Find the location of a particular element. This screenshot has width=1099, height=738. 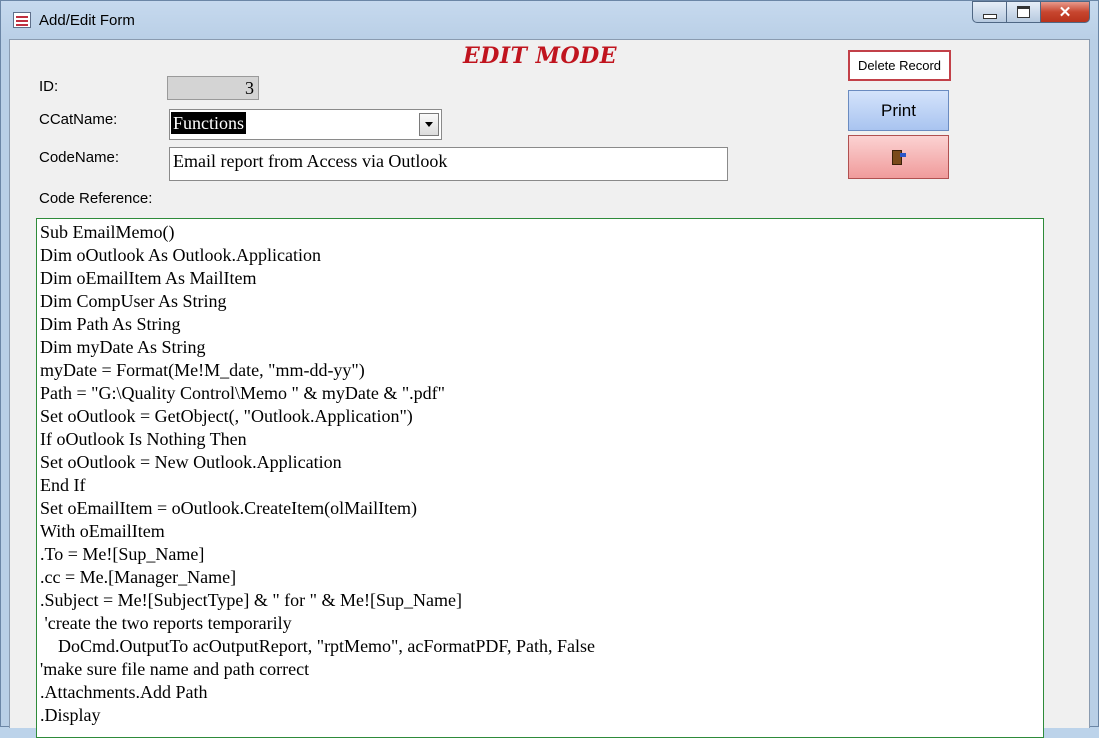

code-line: With oEmailItem is located at coordinates (102, 531).